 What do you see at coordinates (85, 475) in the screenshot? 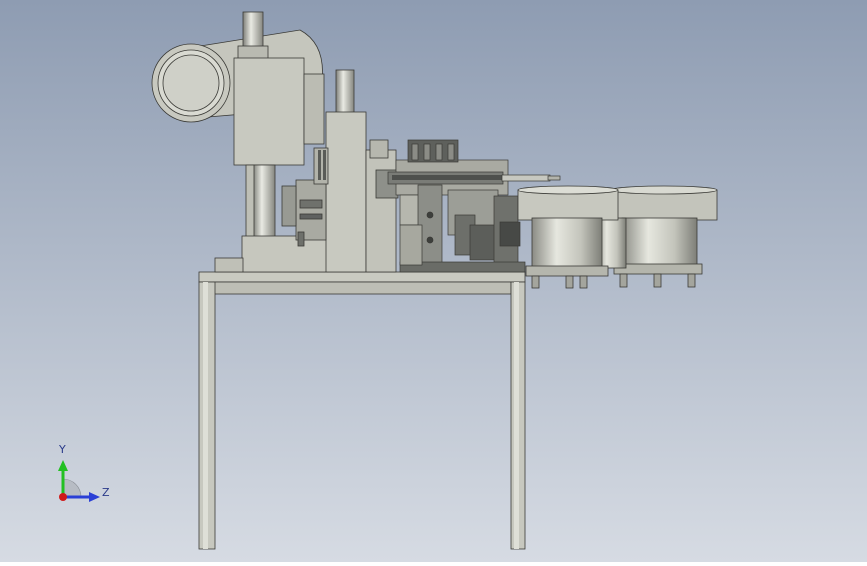
I see `axis-triad: Y Z` at bounding box center [85, 475].